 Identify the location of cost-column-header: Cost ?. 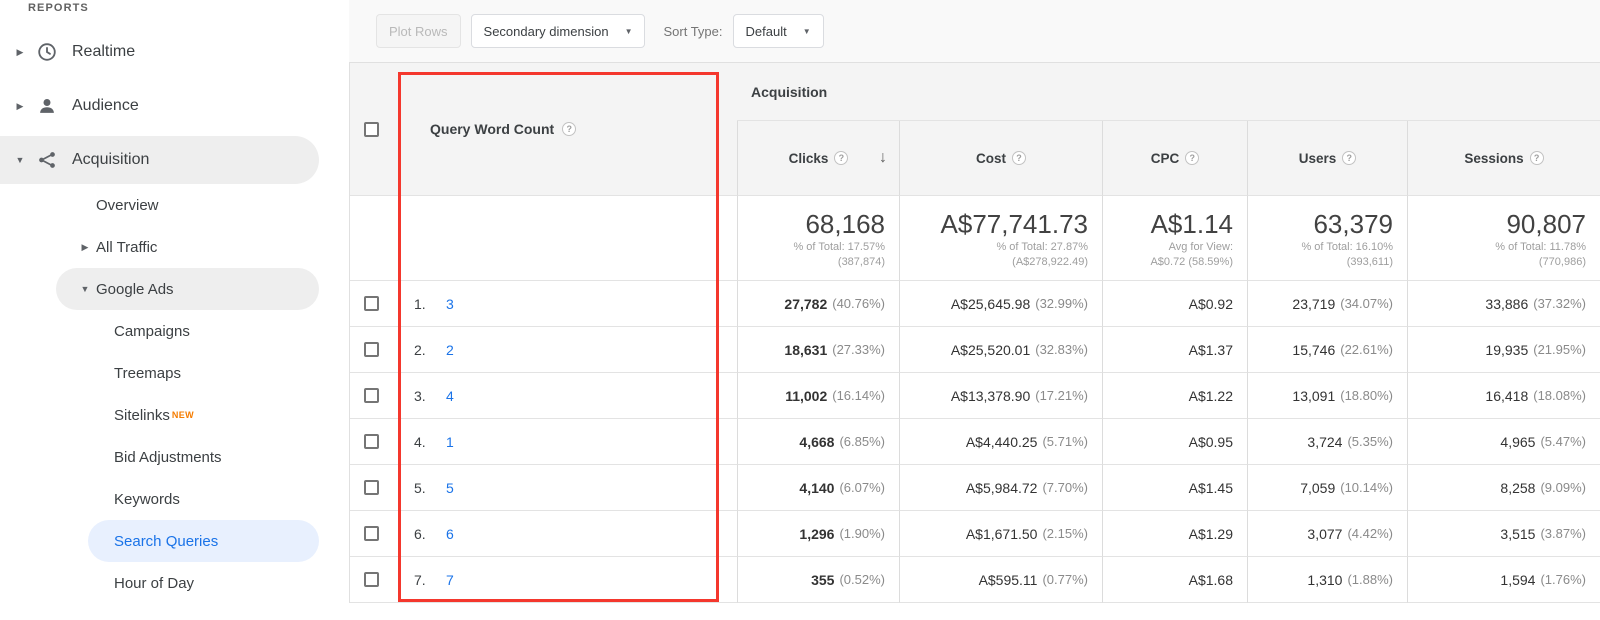
(1000, 158).